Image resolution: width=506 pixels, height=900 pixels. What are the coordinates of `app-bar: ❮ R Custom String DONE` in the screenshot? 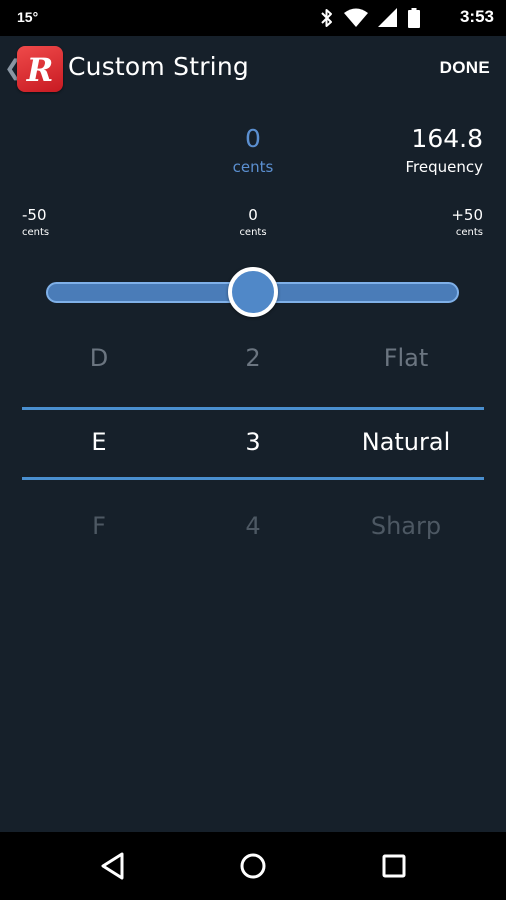 It's located at (253, 69).